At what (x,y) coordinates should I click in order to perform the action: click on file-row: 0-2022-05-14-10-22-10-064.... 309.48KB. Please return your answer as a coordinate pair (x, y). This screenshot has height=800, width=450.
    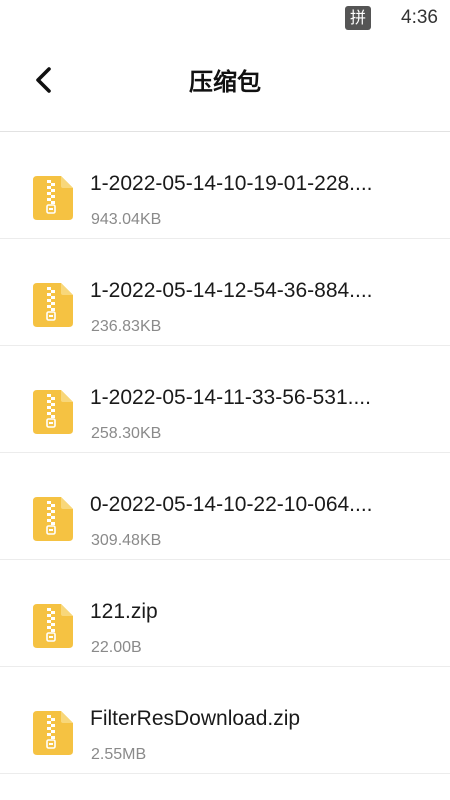
    Looking at the image, I should click on (225, 506).